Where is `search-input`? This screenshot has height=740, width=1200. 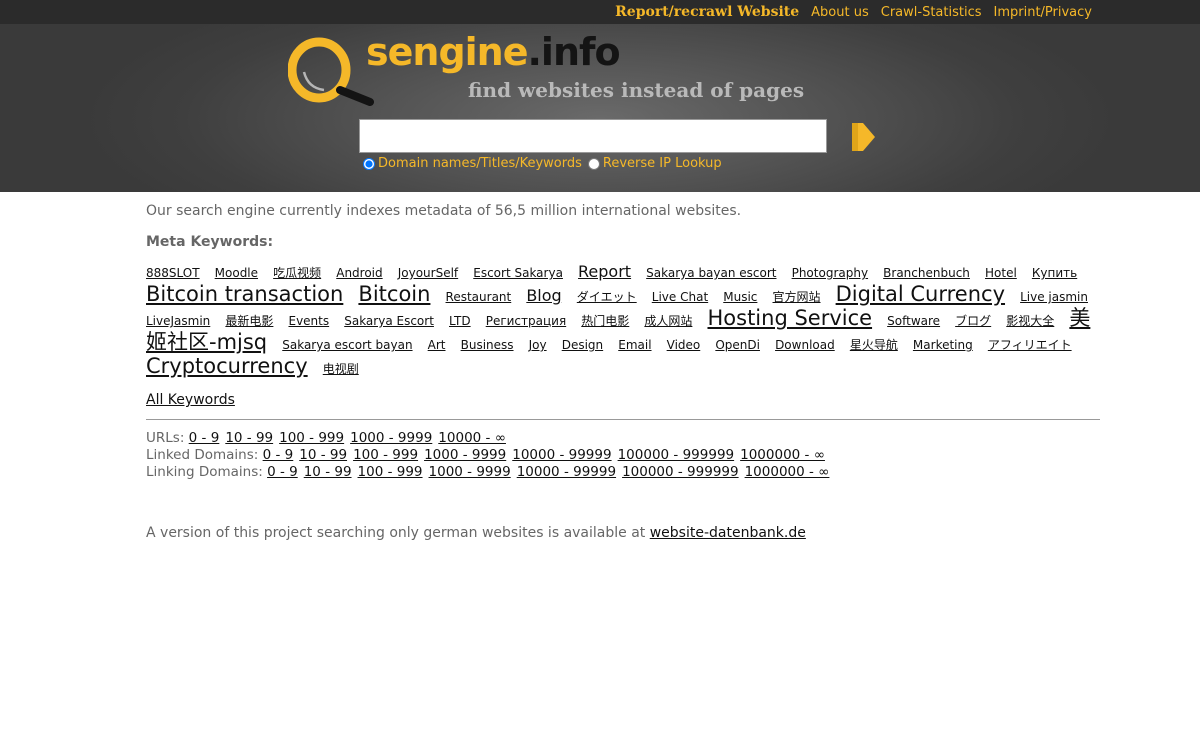 search-input is located at coordinates (593, 136).